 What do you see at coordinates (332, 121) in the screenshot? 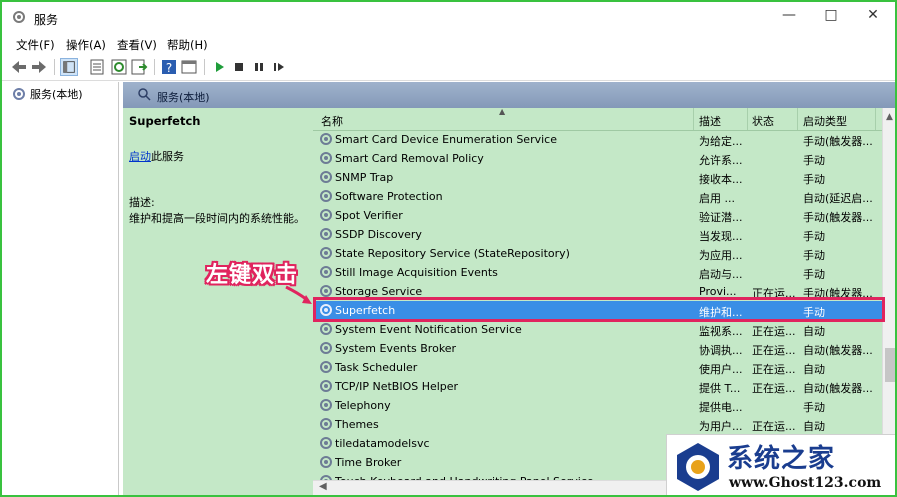
I see `column-header-name: 名称` at bounding box center [332, 121].